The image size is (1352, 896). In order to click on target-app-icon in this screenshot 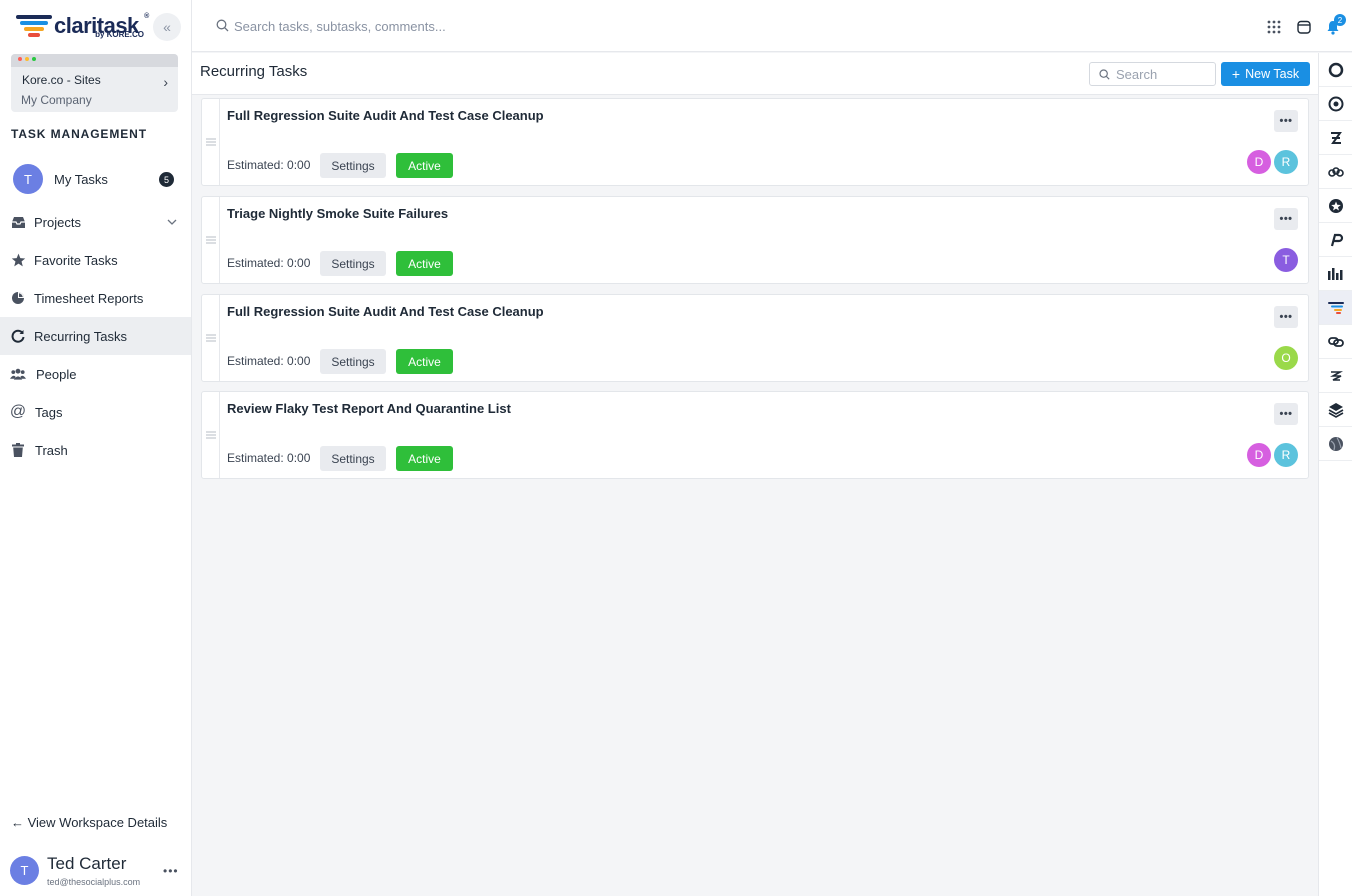, I will do `click(1335, 104)`.